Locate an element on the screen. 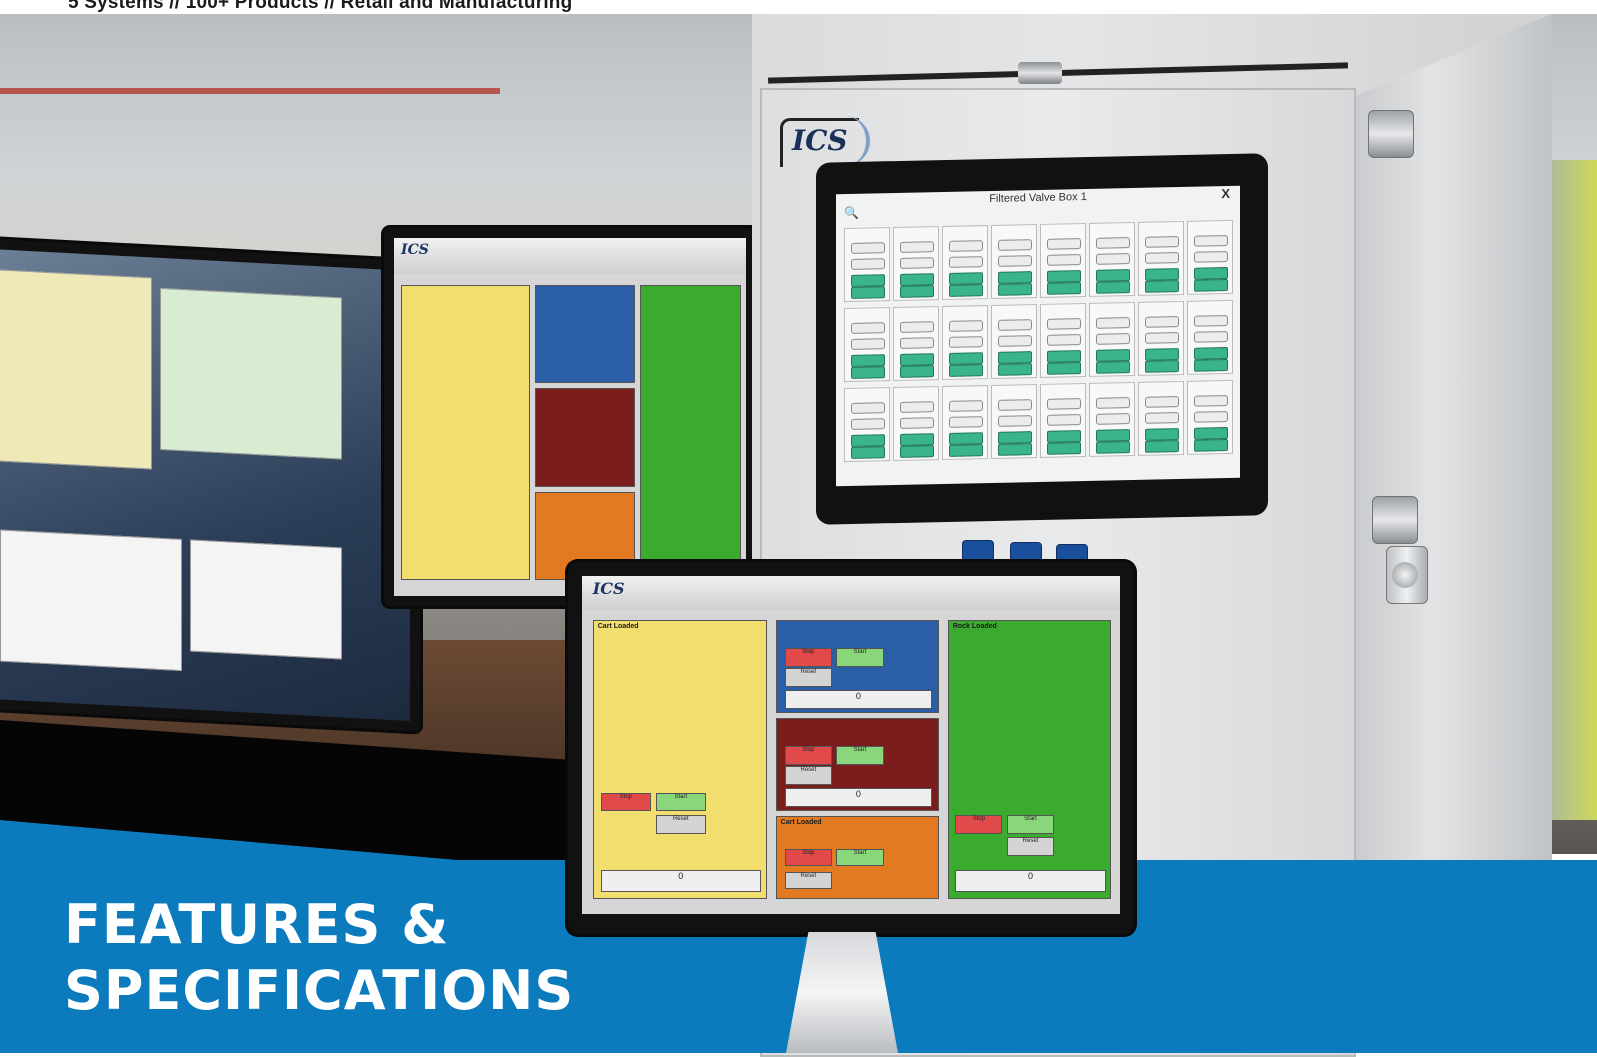 The height and width of the screenshot is (1057, 1597). latch-knob-icon is located at coordinates (1405, 575).